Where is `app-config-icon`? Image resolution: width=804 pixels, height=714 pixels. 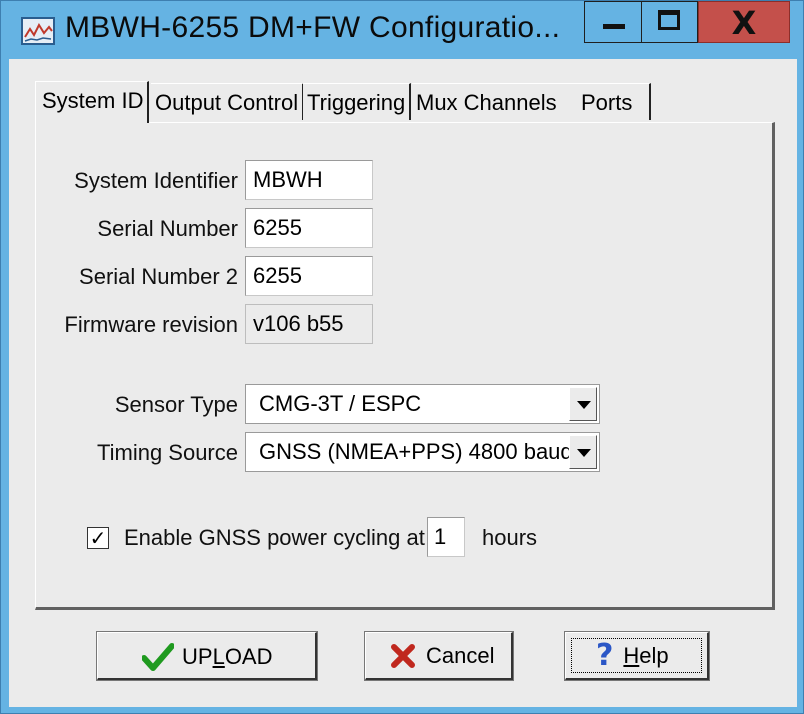
app-config-icon is located at coordinates (38, 31).